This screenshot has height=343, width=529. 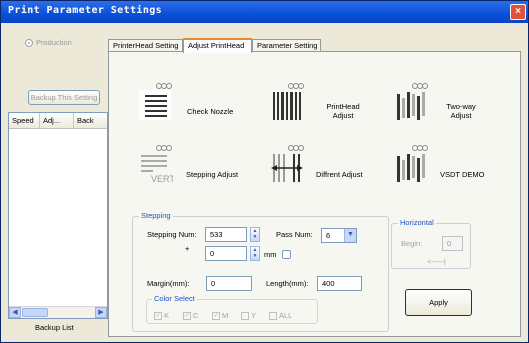 What do you see at coordinates (64, 97) in the screenshot?
I see `backup-this-setting-button: Backup This Setting` at bounding box center [64, 97].